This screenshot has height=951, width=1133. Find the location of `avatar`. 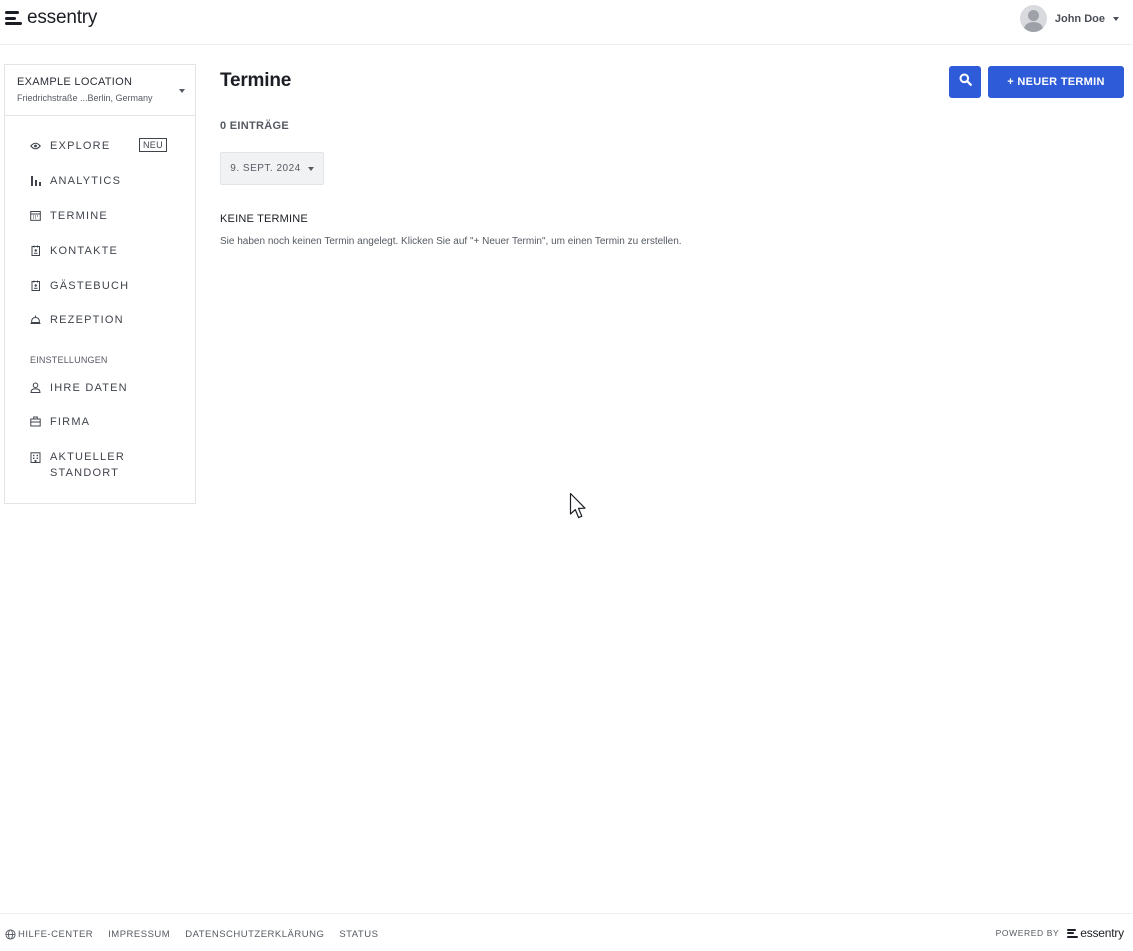

avatar is located at coordinates (1033, 18).